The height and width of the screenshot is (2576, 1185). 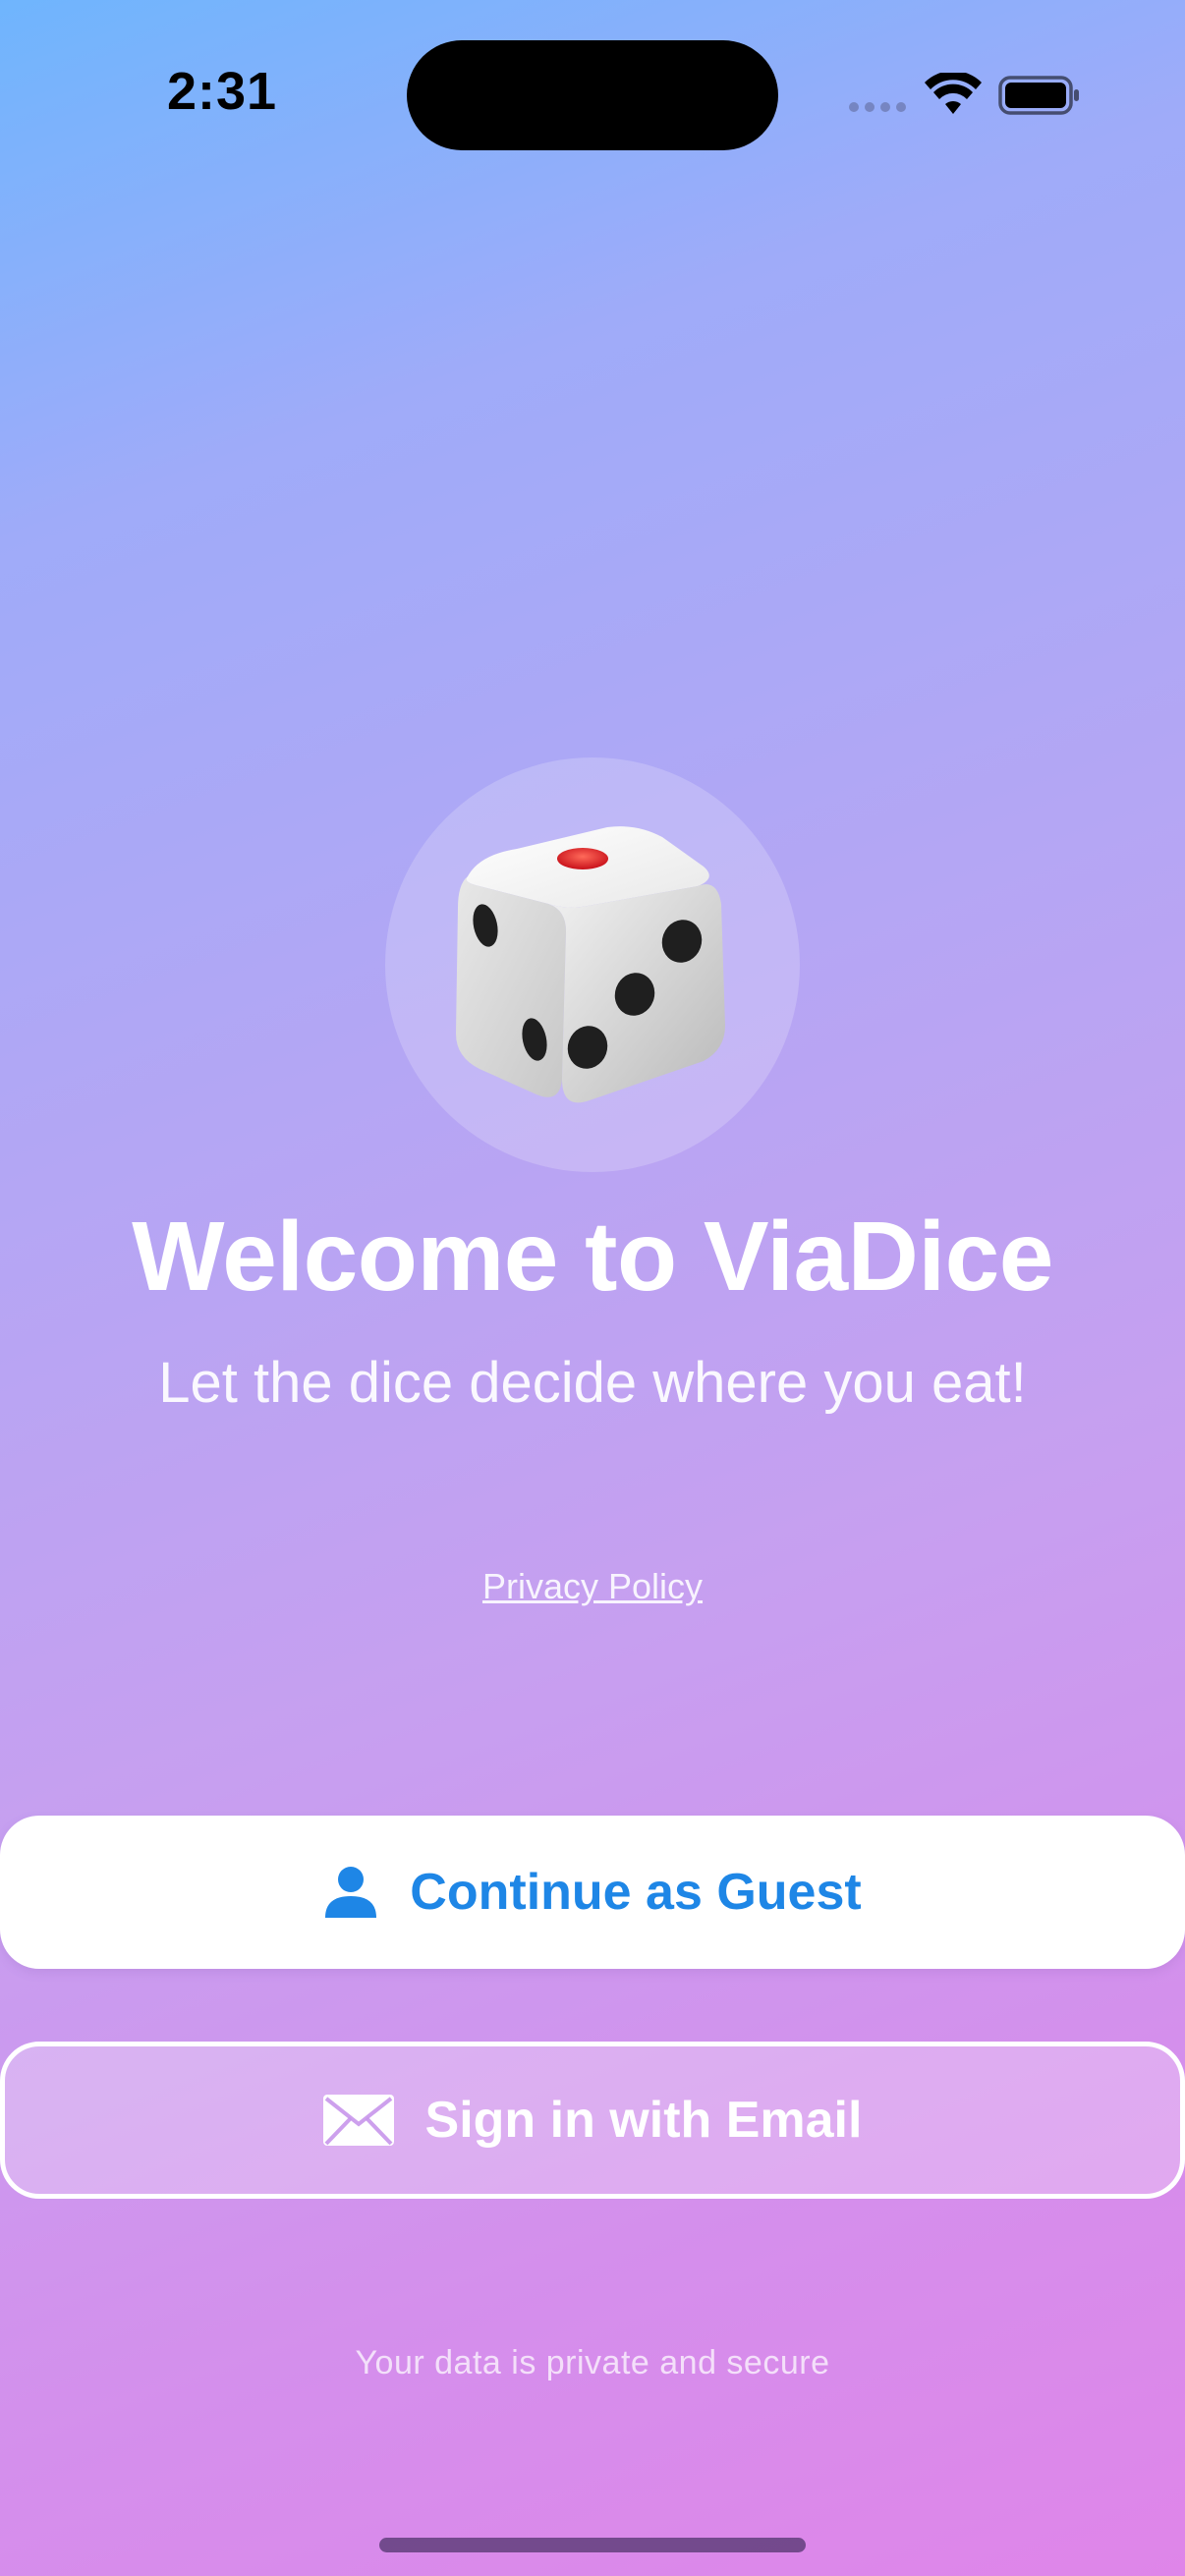 What do you see at coordinates (592, 2362) in the screenshot?
I see `privacy-note: Your data is private and secure` at bounding box center [592, 2362].